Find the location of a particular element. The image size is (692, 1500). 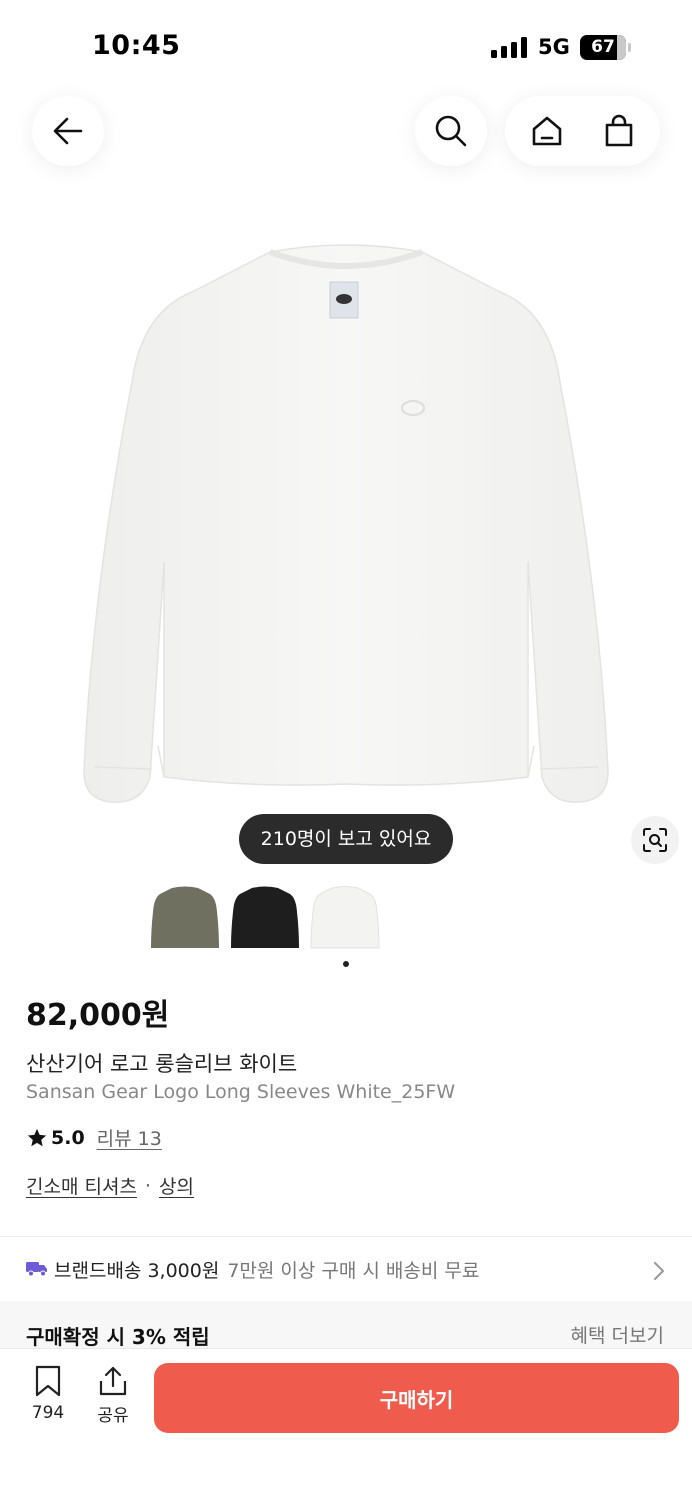

signal-icon is located at coordinates (509, 47).